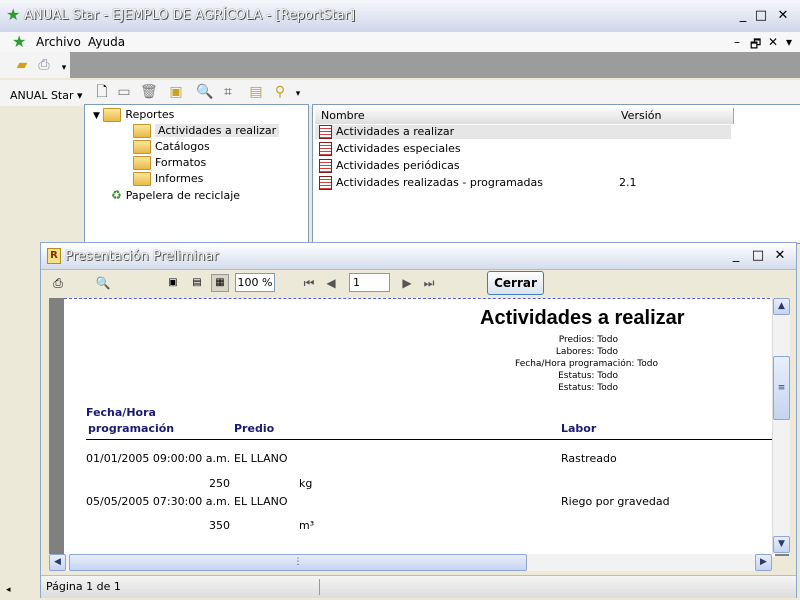  Describe the element at coordinates (256, 92) in the screenshot. I see `import-icon: ▤` at that location.